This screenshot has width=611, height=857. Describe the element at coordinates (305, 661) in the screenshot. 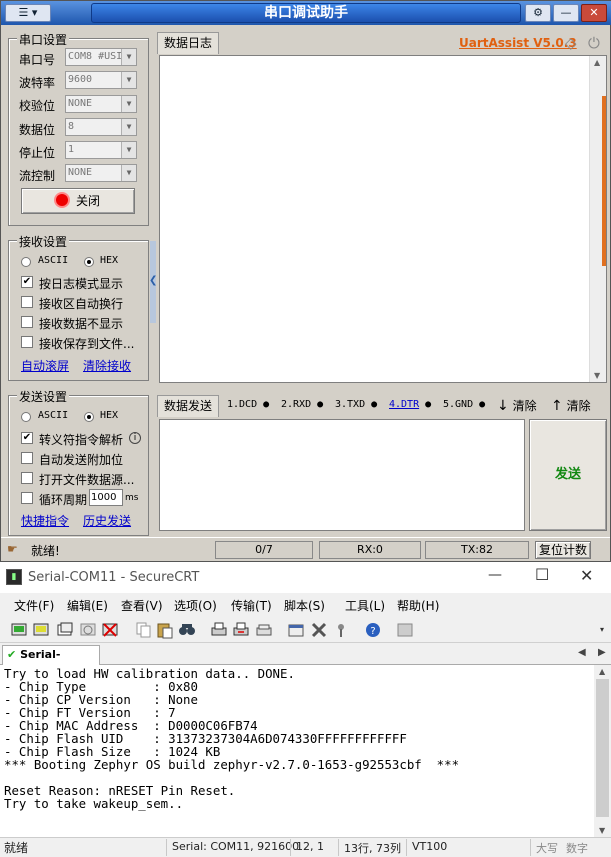

I see `crt-session-tabs: ✔ Serial-COM11 ◀ ▶` at that location.